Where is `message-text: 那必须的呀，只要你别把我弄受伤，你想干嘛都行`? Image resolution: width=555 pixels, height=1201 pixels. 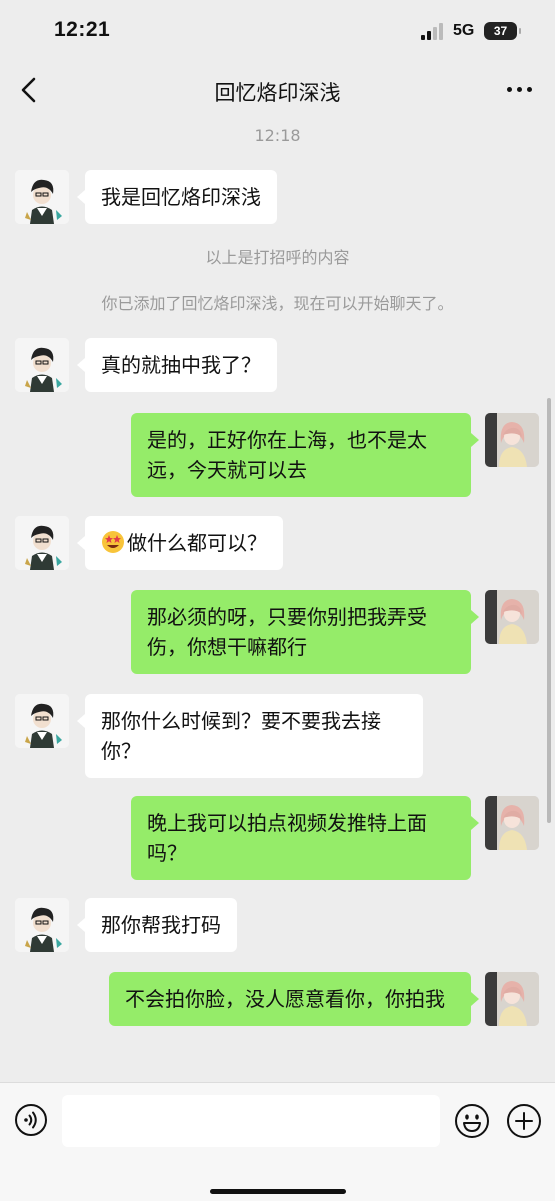
message-text: 那必须的呀，只要你别把我弄受伤，你想干嘛都行 is located at coordinates (287, 632).